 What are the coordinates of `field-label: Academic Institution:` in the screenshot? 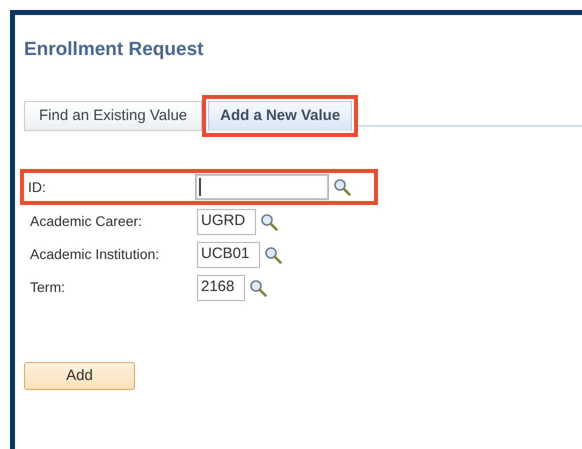 It's located at (95, 254).